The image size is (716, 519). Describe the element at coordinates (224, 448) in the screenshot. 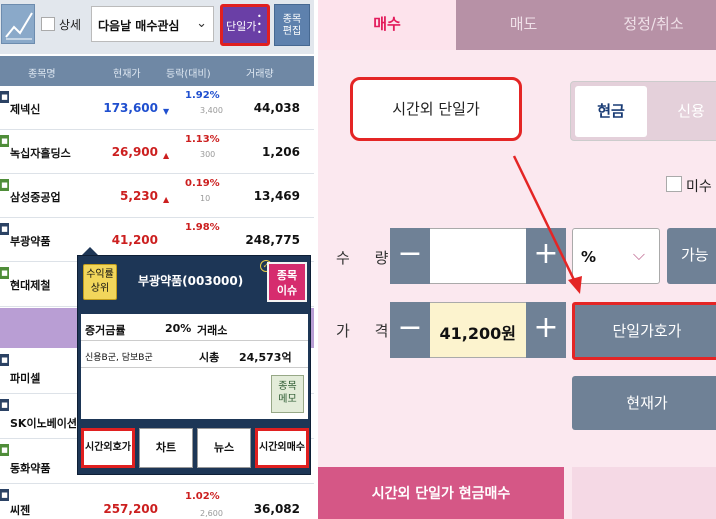

I see `news-button: 뉴스` at that location.